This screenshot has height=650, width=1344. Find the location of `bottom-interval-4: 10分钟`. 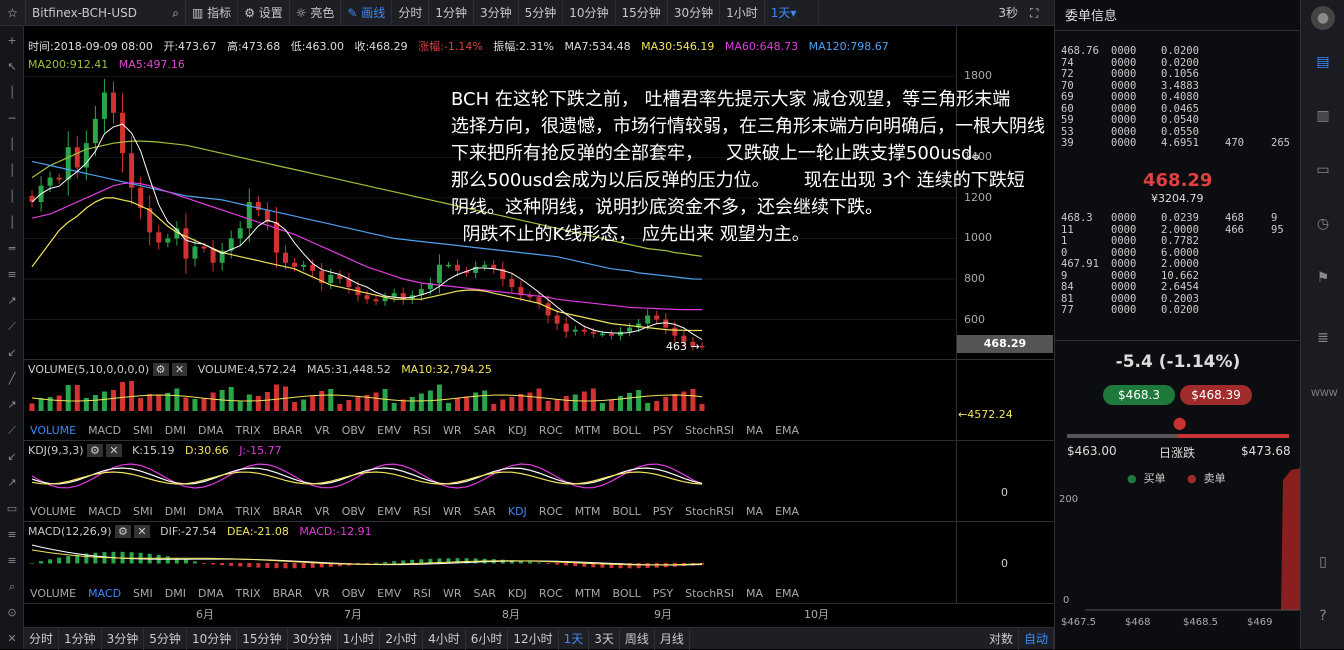

bottom-interval-4: 10分钟 is located at coordinates (212, 638).